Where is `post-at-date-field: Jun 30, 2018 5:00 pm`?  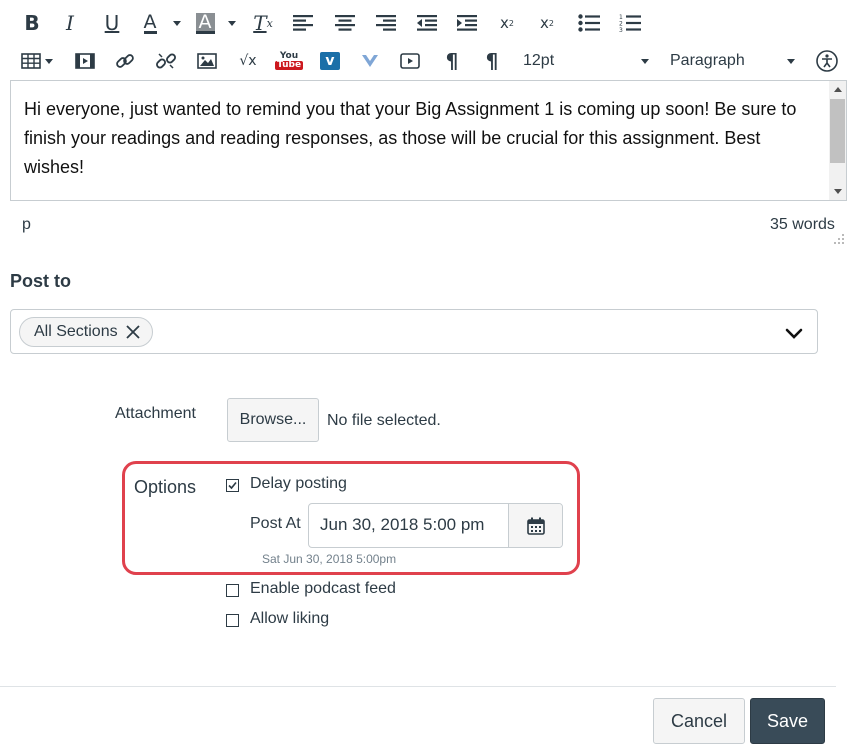 post-at-date-field: Jun 30, 2018 5:00 pm is located at coordinates (435, 525).